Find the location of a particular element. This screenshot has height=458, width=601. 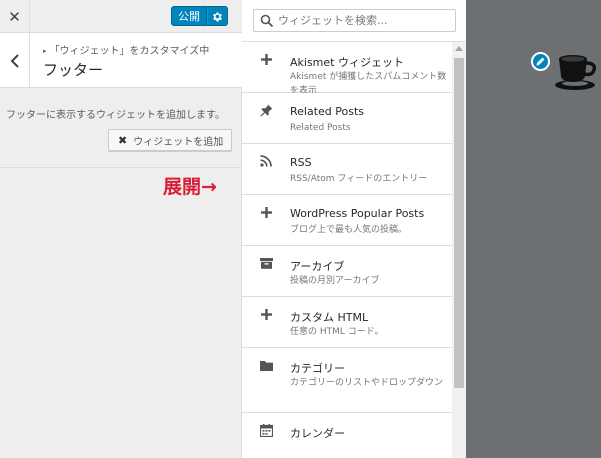

scrollbar-thumb is located at coordinates (459, 223).